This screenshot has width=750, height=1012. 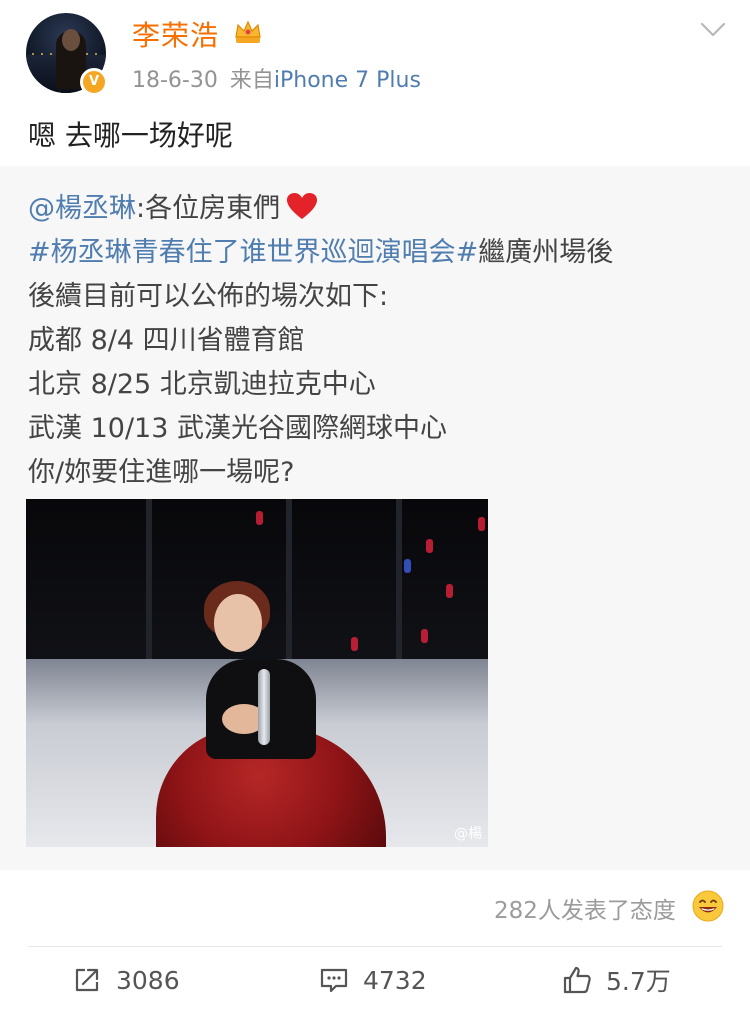 What do you see at coordinates (251, 80) in the screenshot?
I see `post-from-label: 来自` at bounding box center [251, 80].